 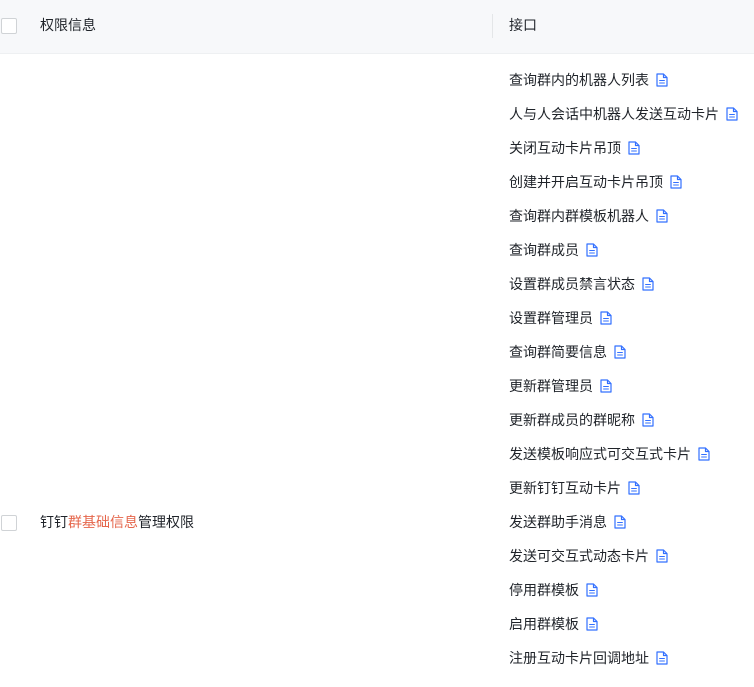 What do you see at coordinates (523, 26) in the screenshot?
I see `api-column-header: 接口` at bounding box center [523, 26].